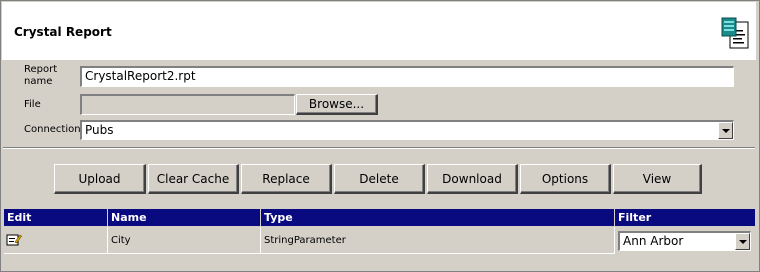 The height and width of the screenshot is (272, 760). Describe the element at coordinates (407, 130) in the screenshot. I see `connection-select: Pubs` at that location.